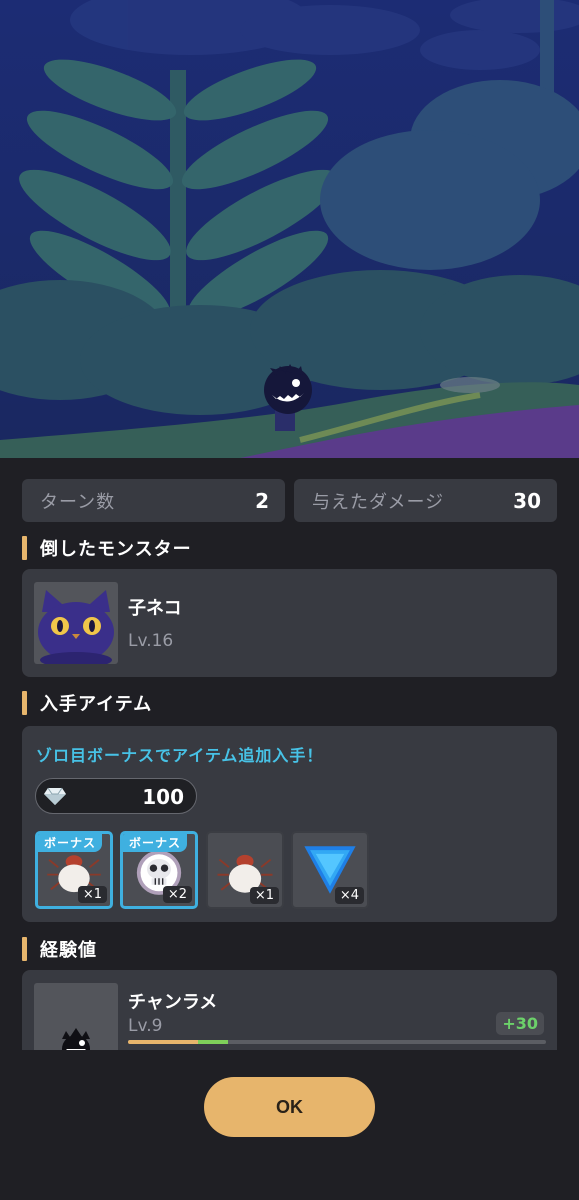 Image resolution: width=579 pixels, height=1200 pixels. I want to click on item-slot: ×4, so click(330, 870).